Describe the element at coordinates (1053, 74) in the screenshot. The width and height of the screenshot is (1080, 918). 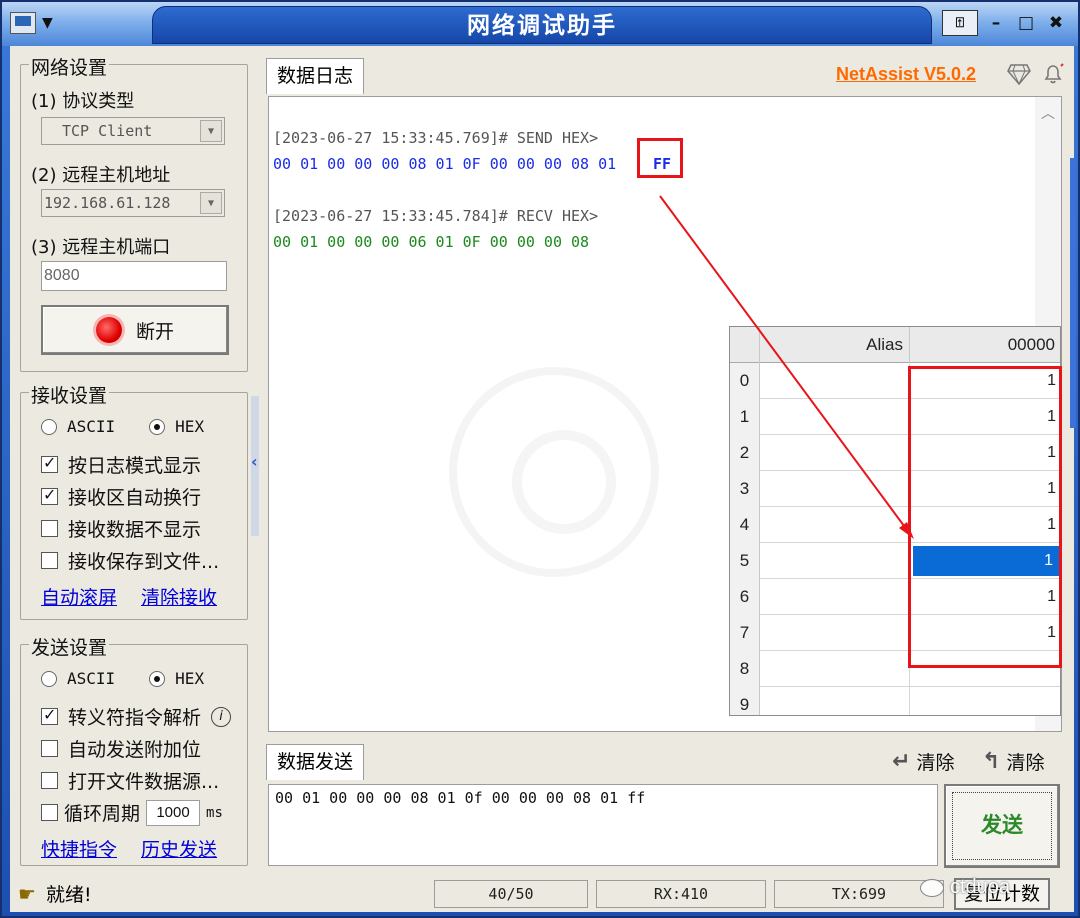
I see `bell-icon` at that location.